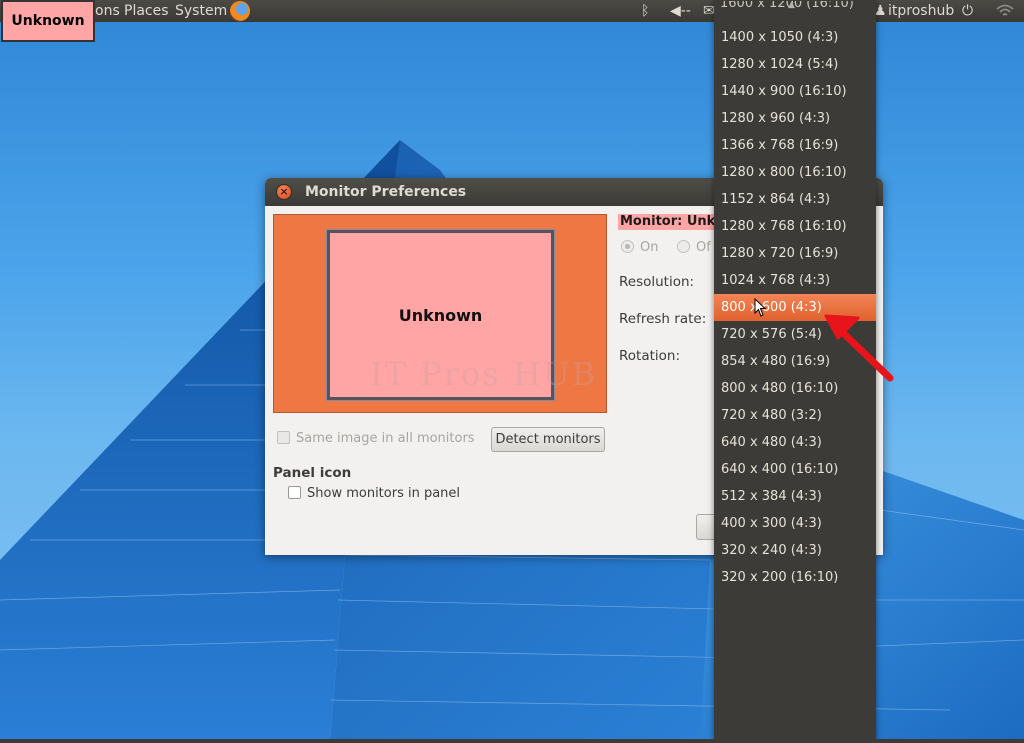 This screenshot has width=1024, height=743. What do you see at coordinates (650, 356) in the screenshot?
I see `rotation-label: Rotation:` at bounding box center [650, 356].